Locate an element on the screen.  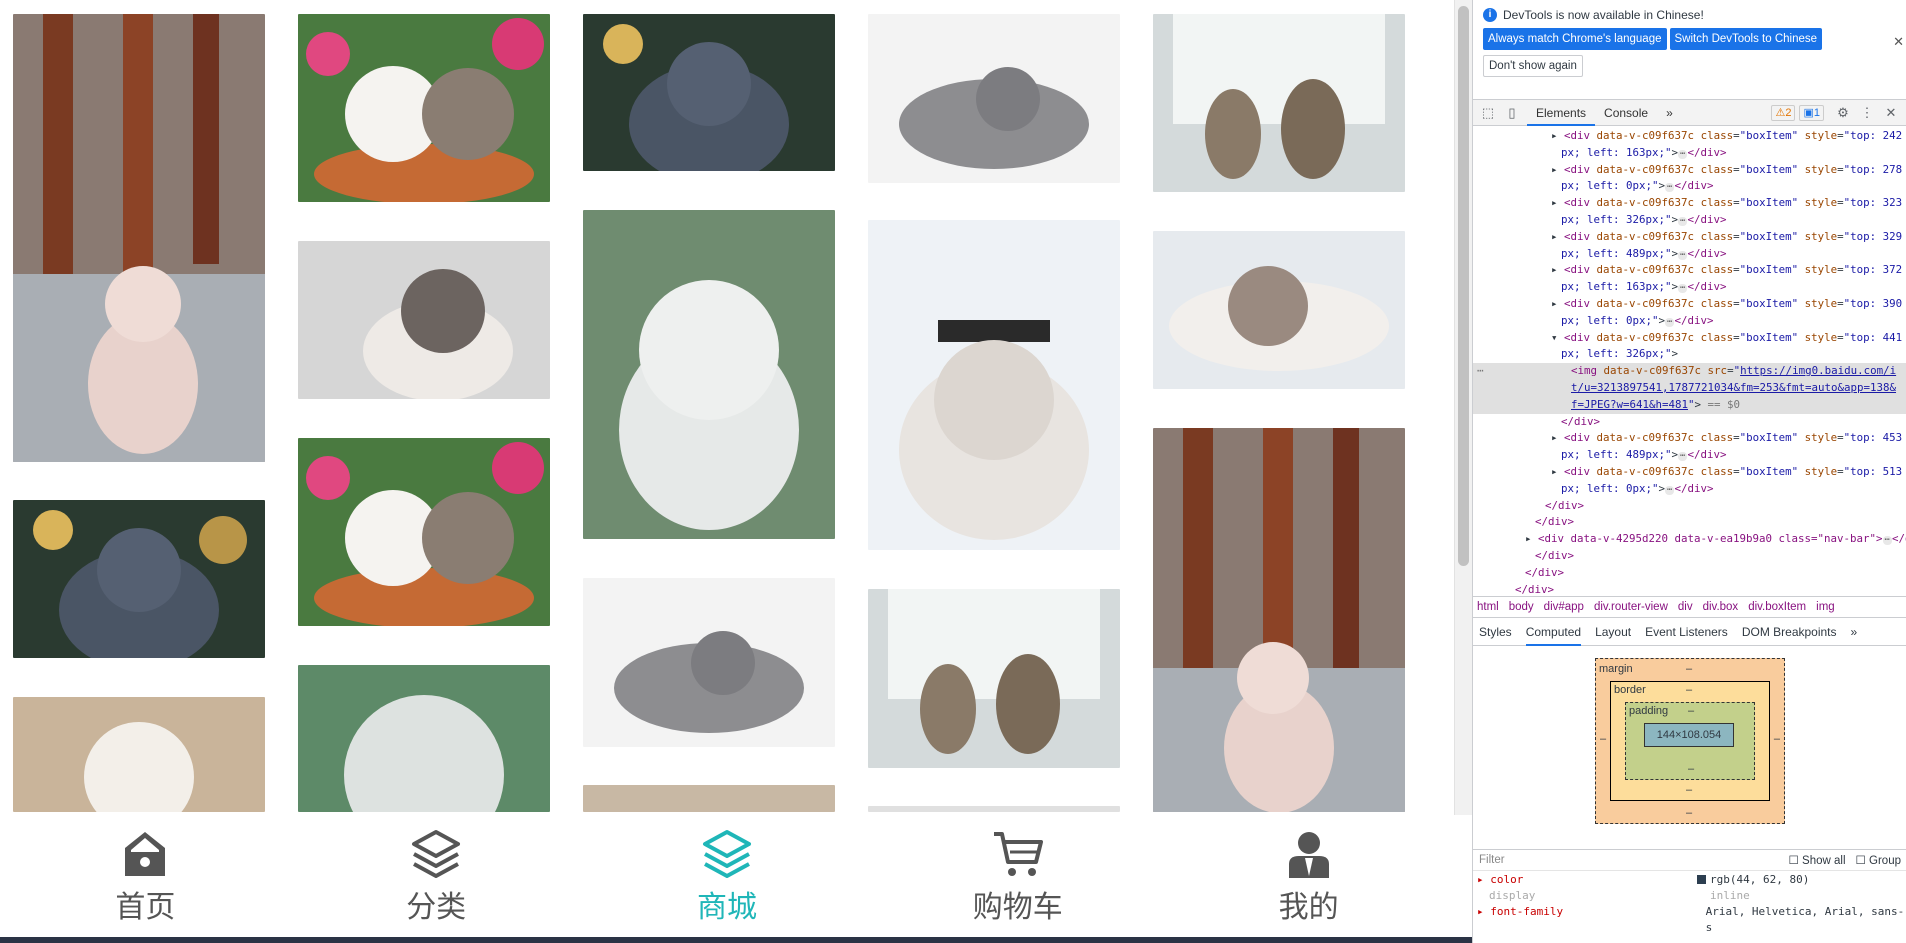
prop-name: color is located at coordinates (1507, 879).